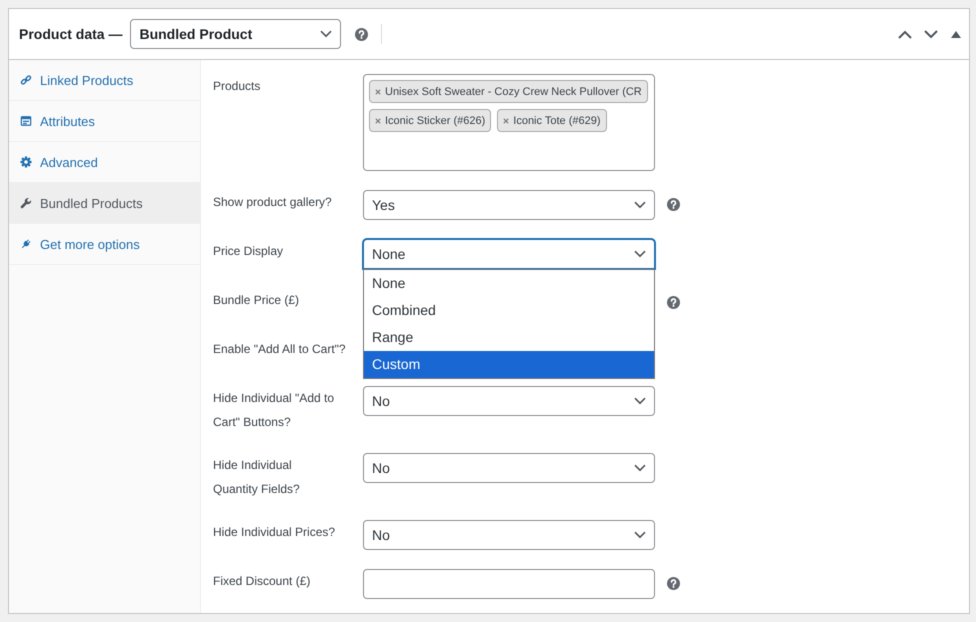  Describe the element at coordinates (257, 477) in the screenshot. I see `field-label: Hide Individual Quantity Fields?` at that location.